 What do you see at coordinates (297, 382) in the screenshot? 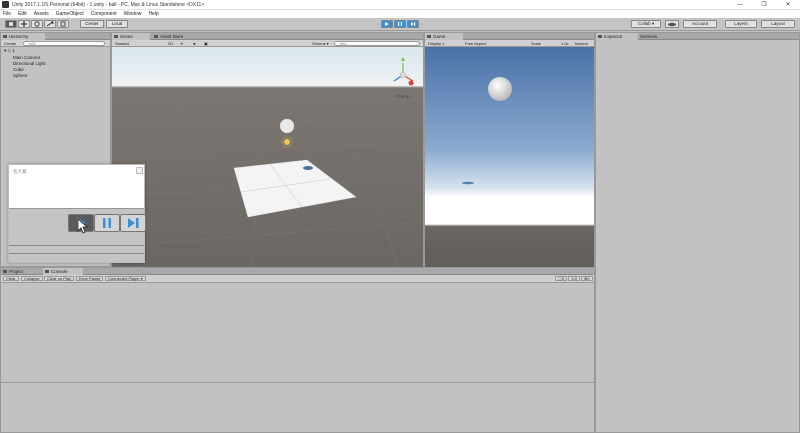
I see `console-divider` at bounding box center [297, 382].